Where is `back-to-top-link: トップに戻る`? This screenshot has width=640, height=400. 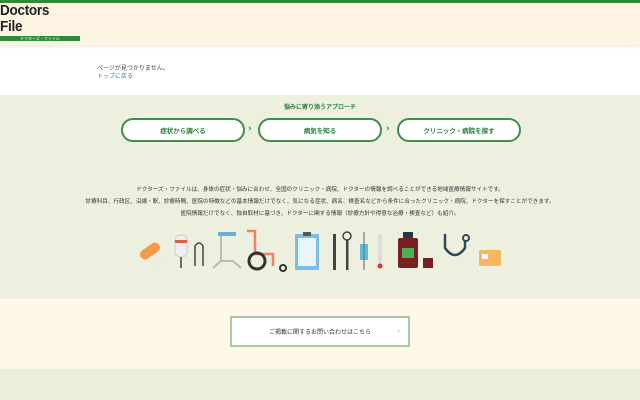
back-to-top-link: トップに戻る is located at coordinates (115, 75).